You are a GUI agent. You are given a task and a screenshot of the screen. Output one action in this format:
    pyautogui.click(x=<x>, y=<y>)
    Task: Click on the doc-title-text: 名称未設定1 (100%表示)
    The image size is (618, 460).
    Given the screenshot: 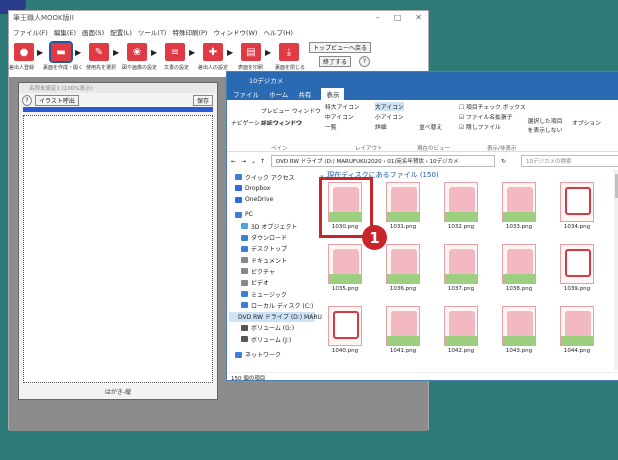 What is the action you would take?
    pyautogui.click(x=61, y=89)
    